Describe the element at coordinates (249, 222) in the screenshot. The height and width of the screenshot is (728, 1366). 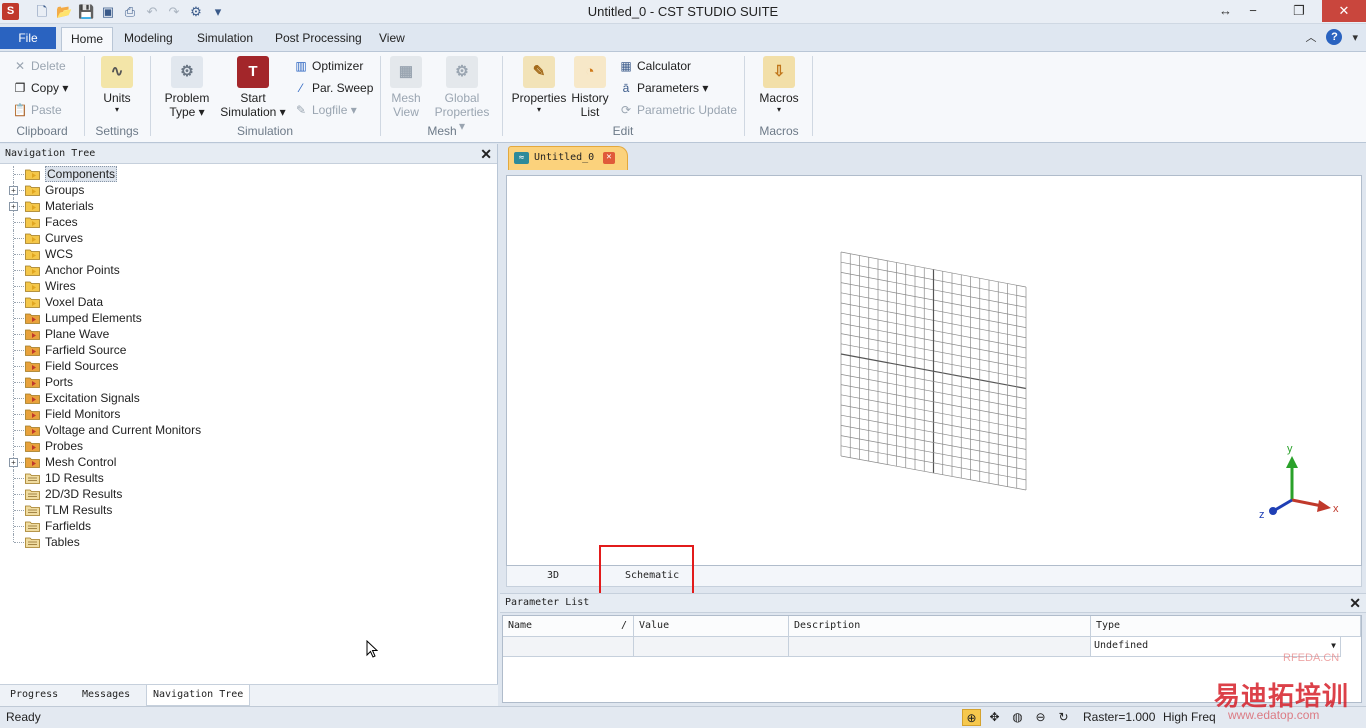
I see `tree-item: Faces` at that location.